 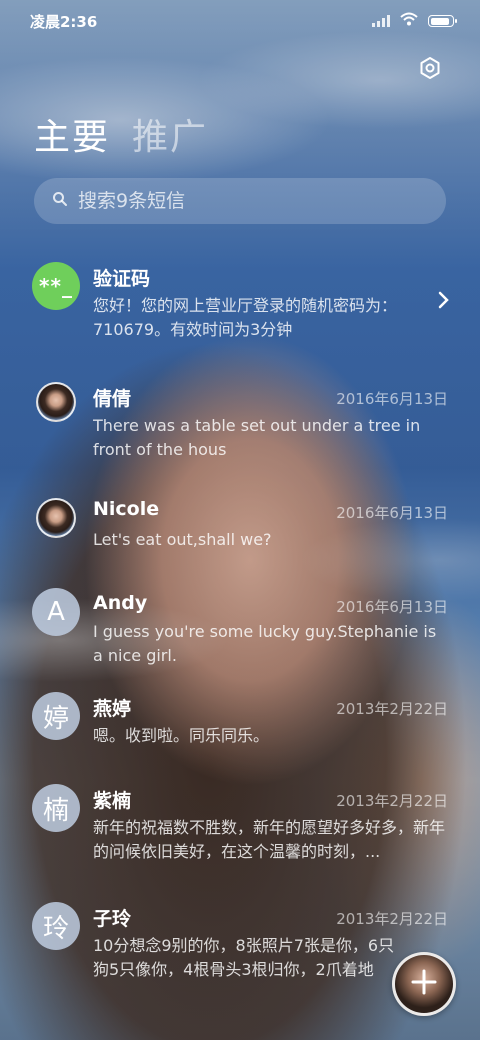 I want to click on avatar-text: 玲, so click(x=55, y=928).